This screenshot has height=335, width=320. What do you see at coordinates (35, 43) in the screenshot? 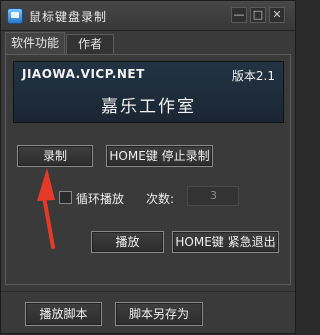
I see `tab-software-features: 软件功能` at bounding box center [35, 43].